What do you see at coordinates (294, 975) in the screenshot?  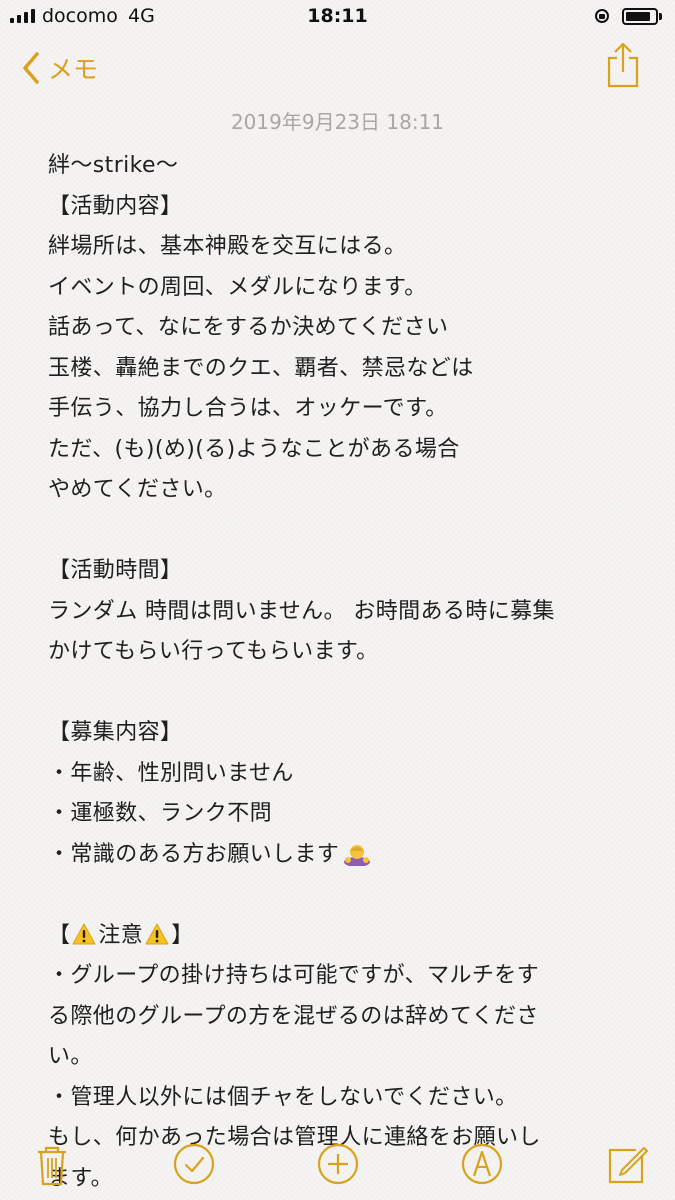 I see `note-line: ・グループの掛け持ちは可能ですが、マルチをす` at bounding box center [294, 975].